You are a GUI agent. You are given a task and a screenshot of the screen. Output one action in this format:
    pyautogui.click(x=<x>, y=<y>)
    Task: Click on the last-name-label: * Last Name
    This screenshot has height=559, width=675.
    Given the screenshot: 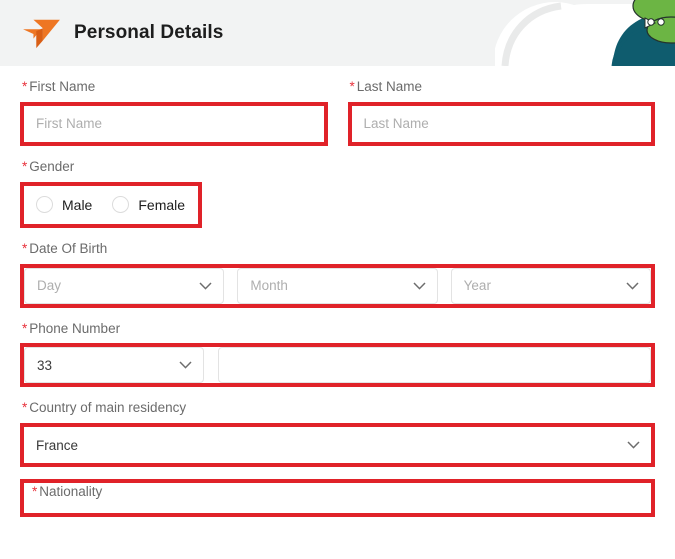 What is the action you would take?
    pyautogui.click(x=502, y=90)
    